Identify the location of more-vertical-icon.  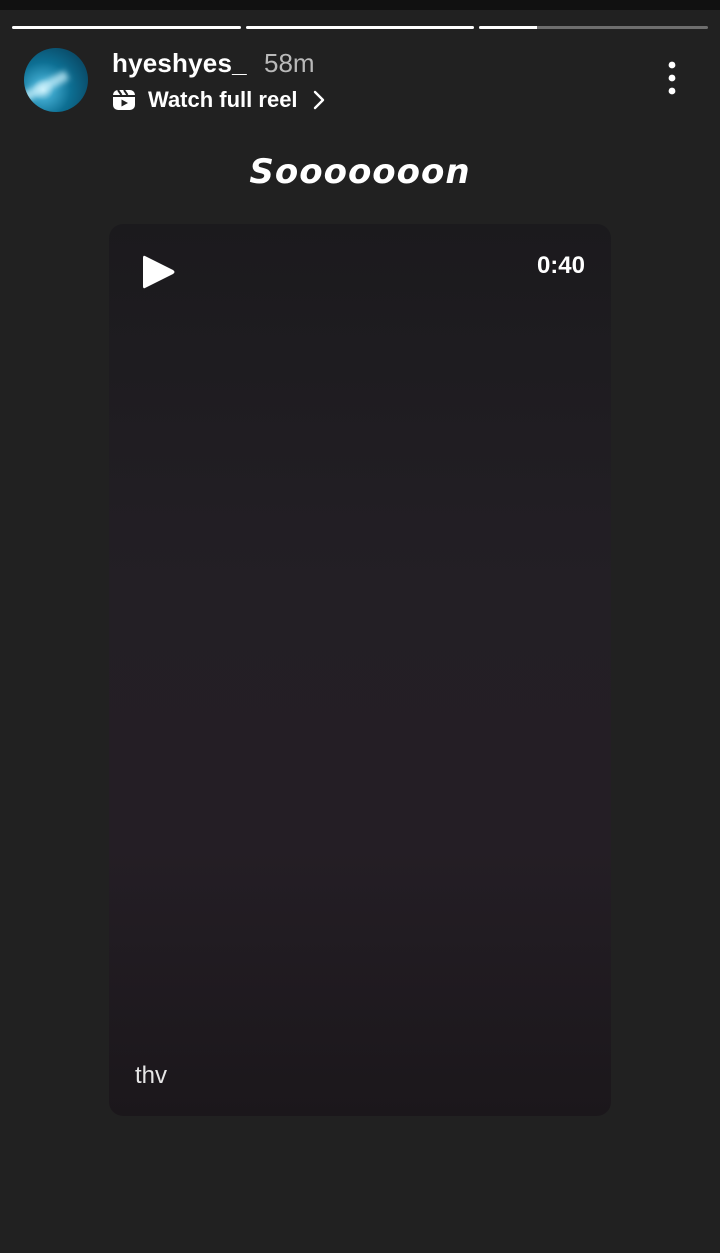
(672, 78).